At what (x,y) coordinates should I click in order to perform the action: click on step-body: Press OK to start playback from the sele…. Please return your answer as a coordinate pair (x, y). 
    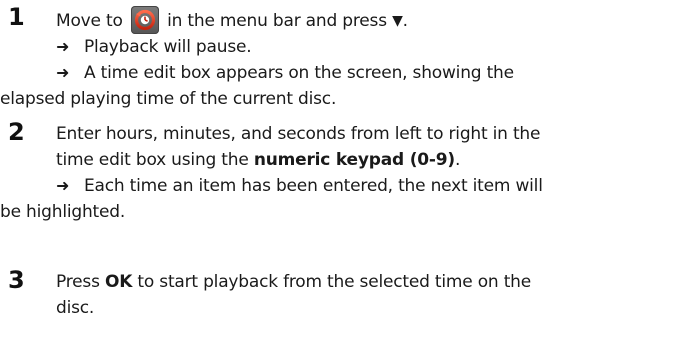
    Looking at the image, I should click on (365, 295).